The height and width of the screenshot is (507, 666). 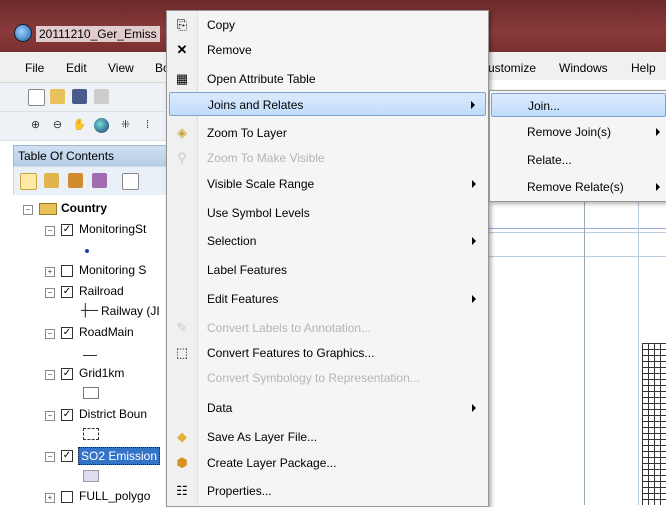 What do you see at coordinates (256, 105) in the screenshot?
I see `menu-item-label: Joins and Relates` at bounding box center [256, 105].